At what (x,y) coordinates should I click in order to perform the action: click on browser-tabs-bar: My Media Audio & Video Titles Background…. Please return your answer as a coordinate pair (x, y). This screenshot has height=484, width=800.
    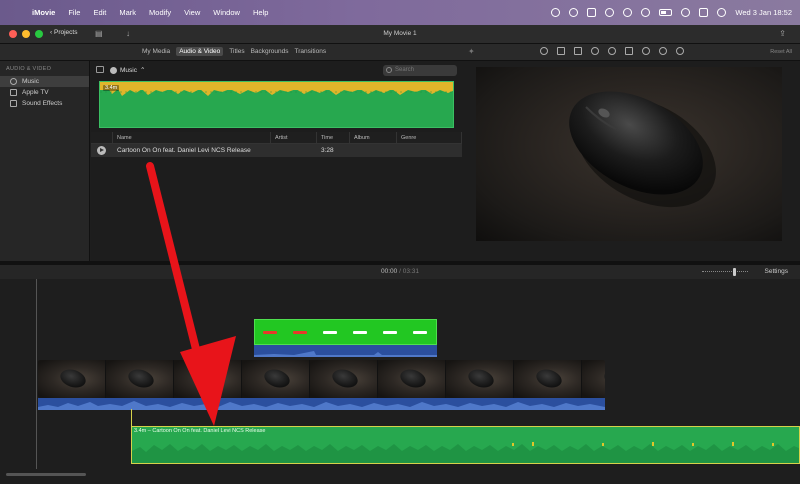
    Looking at the image, I should click on (231, 52).